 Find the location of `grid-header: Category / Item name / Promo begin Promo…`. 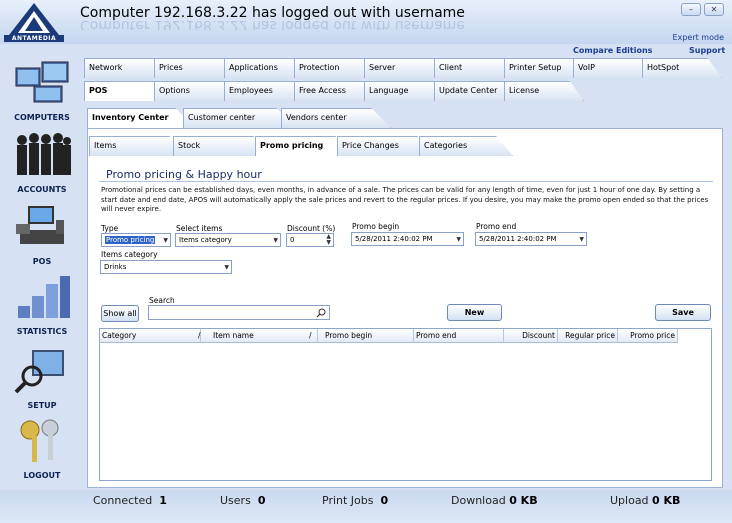

grid-header: Category / Item name / Promo begin Promo… is located at coordinates (389, 336).